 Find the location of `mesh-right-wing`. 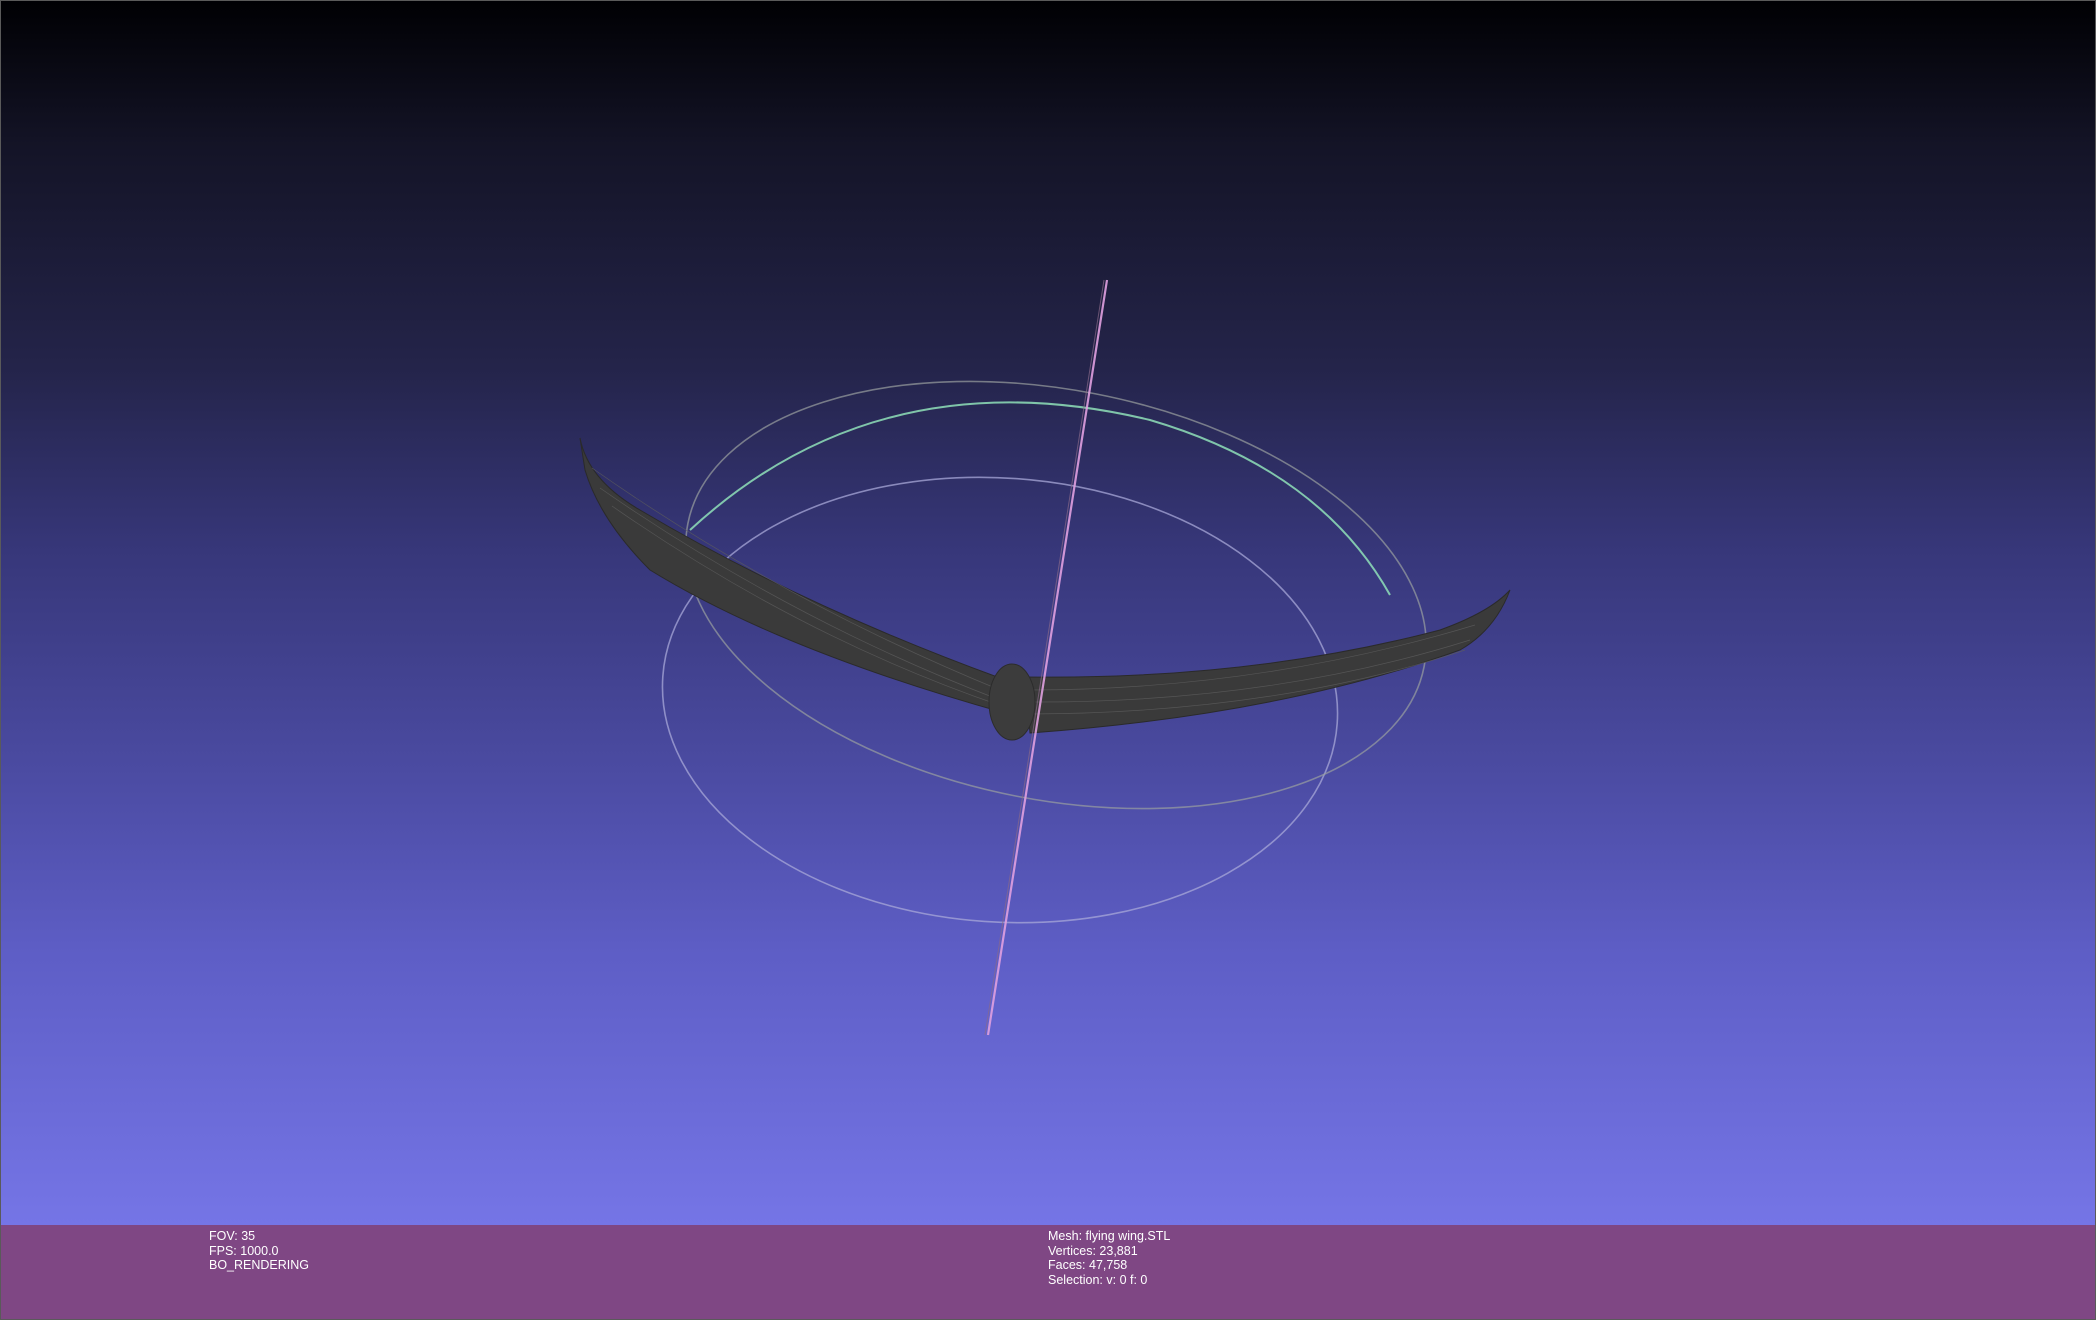

mesh-right-wing is located at coordinates (1267, 661).